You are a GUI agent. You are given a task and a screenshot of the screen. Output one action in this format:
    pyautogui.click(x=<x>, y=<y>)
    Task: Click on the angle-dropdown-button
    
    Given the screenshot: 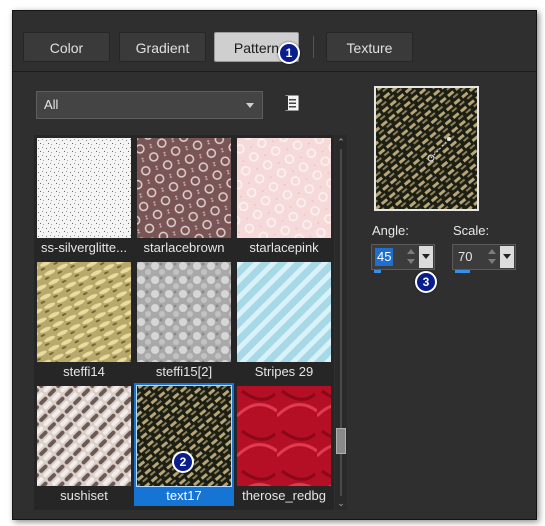 What is the action you would take?
    pyautogui.click(x=426, y=257)
    